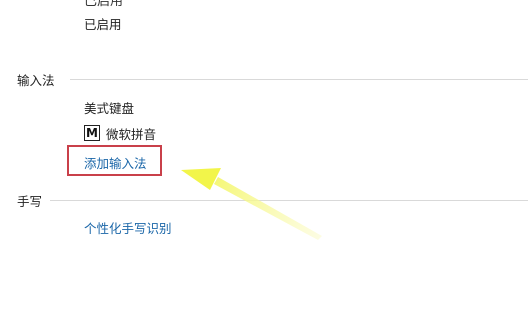  Describe the element at coordinates (289, 200) in the screenshot. I see `section-divider-handwriting` at that location.